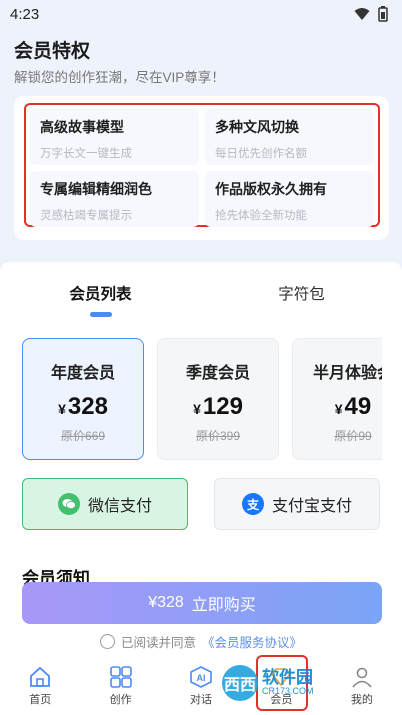 The height and width of the screenshot is (715, 402). Describe the element at coordinates (96, 189) in the screenshot. I see `privilege-title: 专属编辑精细润色` at that location.